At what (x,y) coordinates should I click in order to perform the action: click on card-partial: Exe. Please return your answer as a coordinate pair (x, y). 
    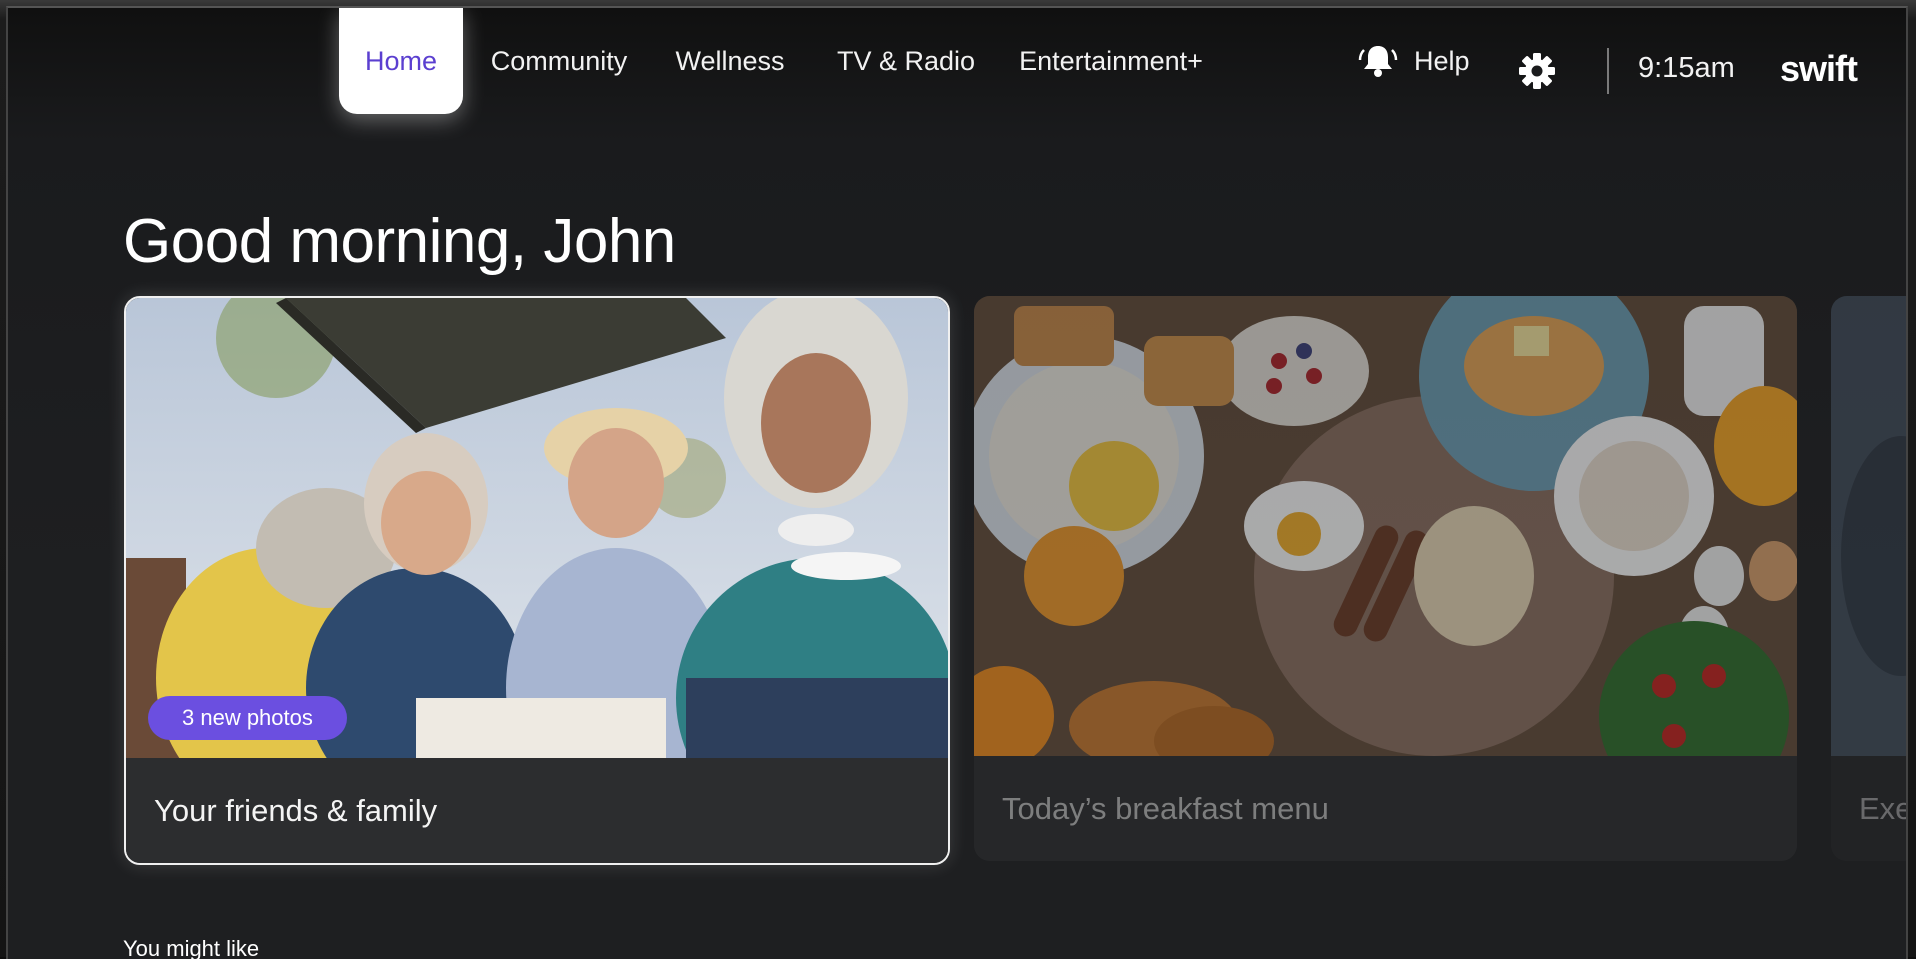
    Looking at the image, I should click on (1868, 578).